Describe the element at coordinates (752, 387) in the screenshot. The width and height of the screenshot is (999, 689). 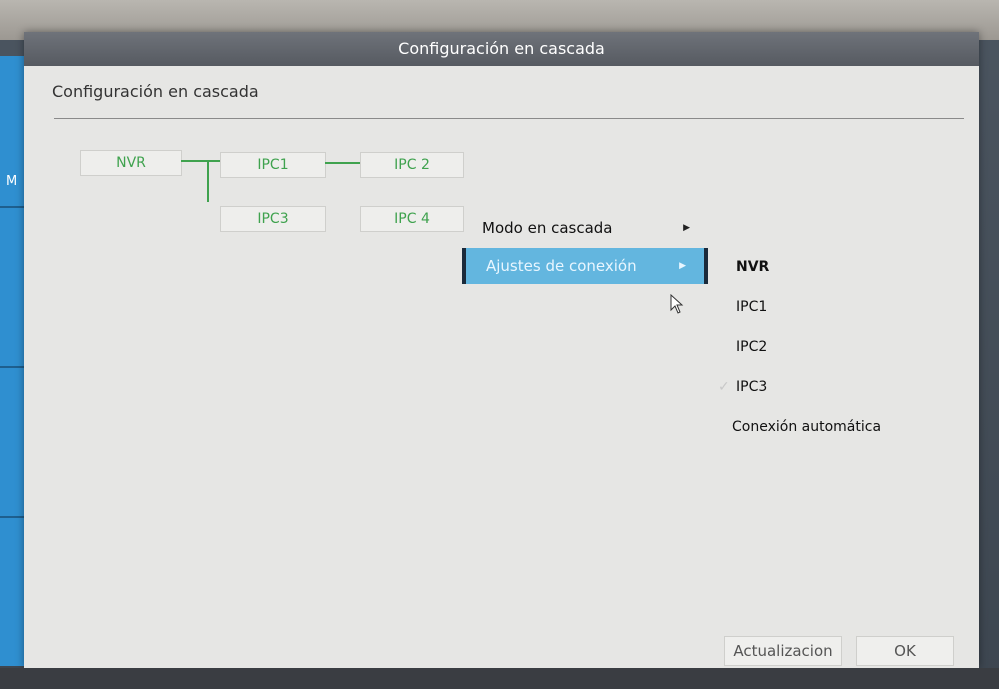
I see `submenu-item-label: IPC3` at that location.